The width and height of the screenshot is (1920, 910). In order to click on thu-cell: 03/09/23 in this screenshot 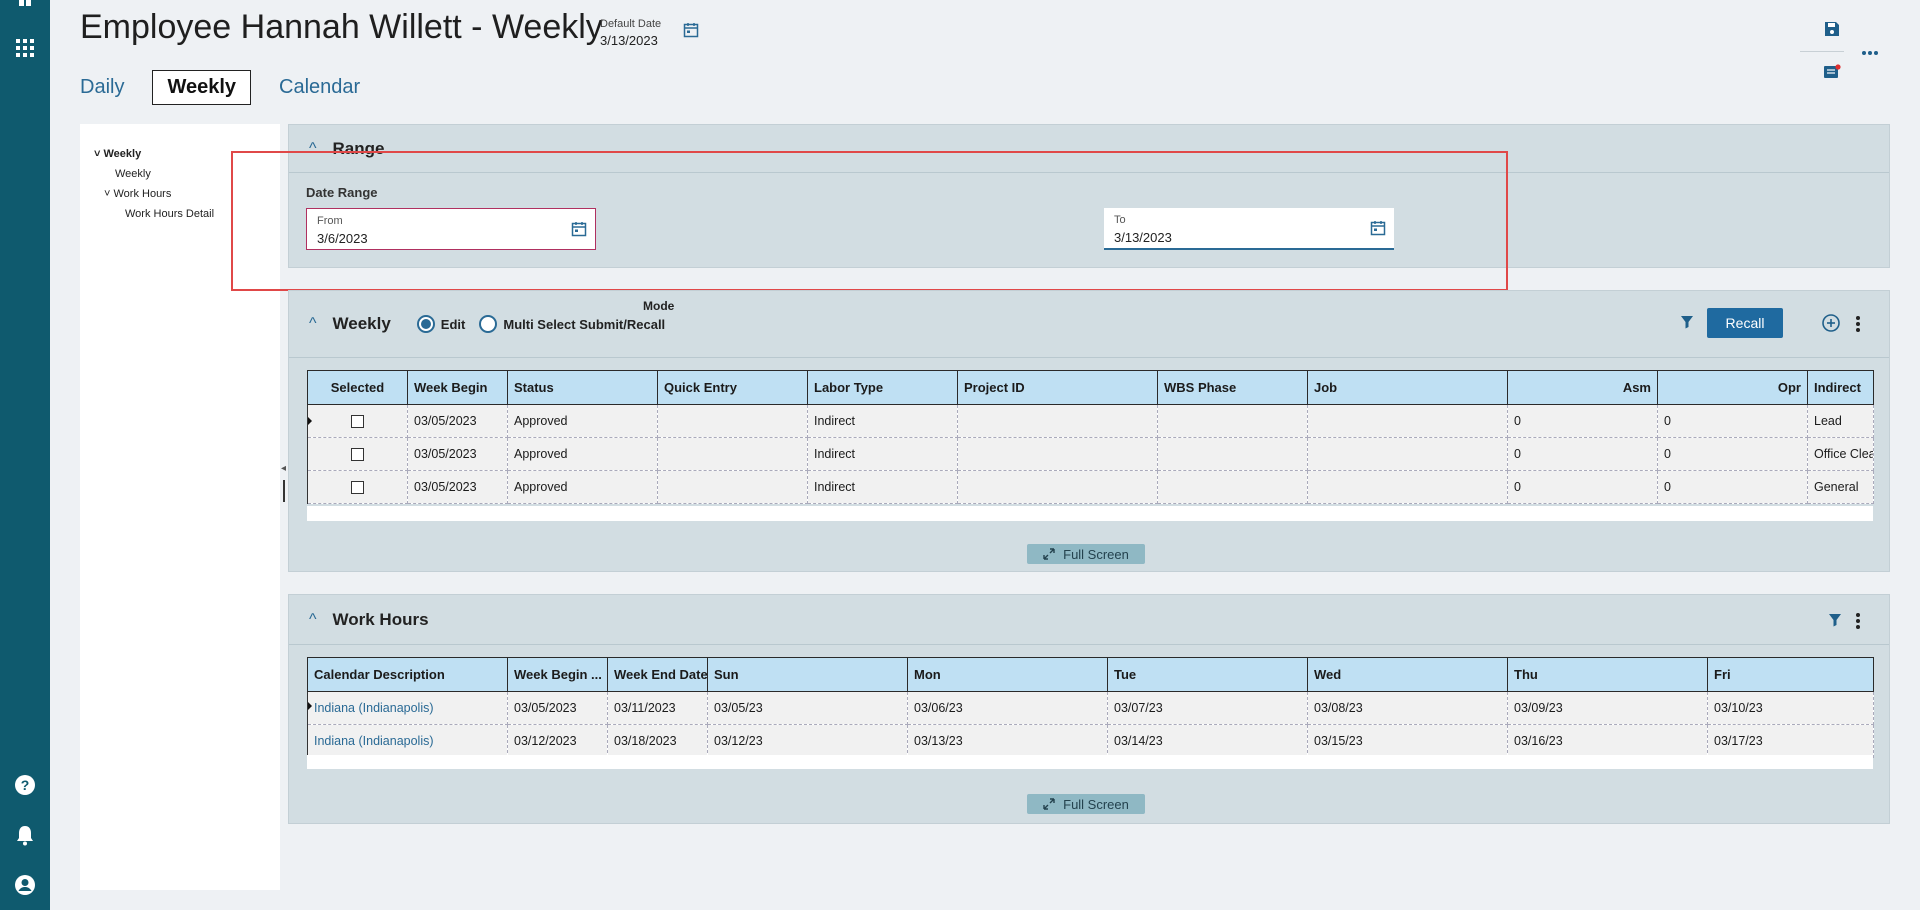, I will do `click(1607, 708)`.